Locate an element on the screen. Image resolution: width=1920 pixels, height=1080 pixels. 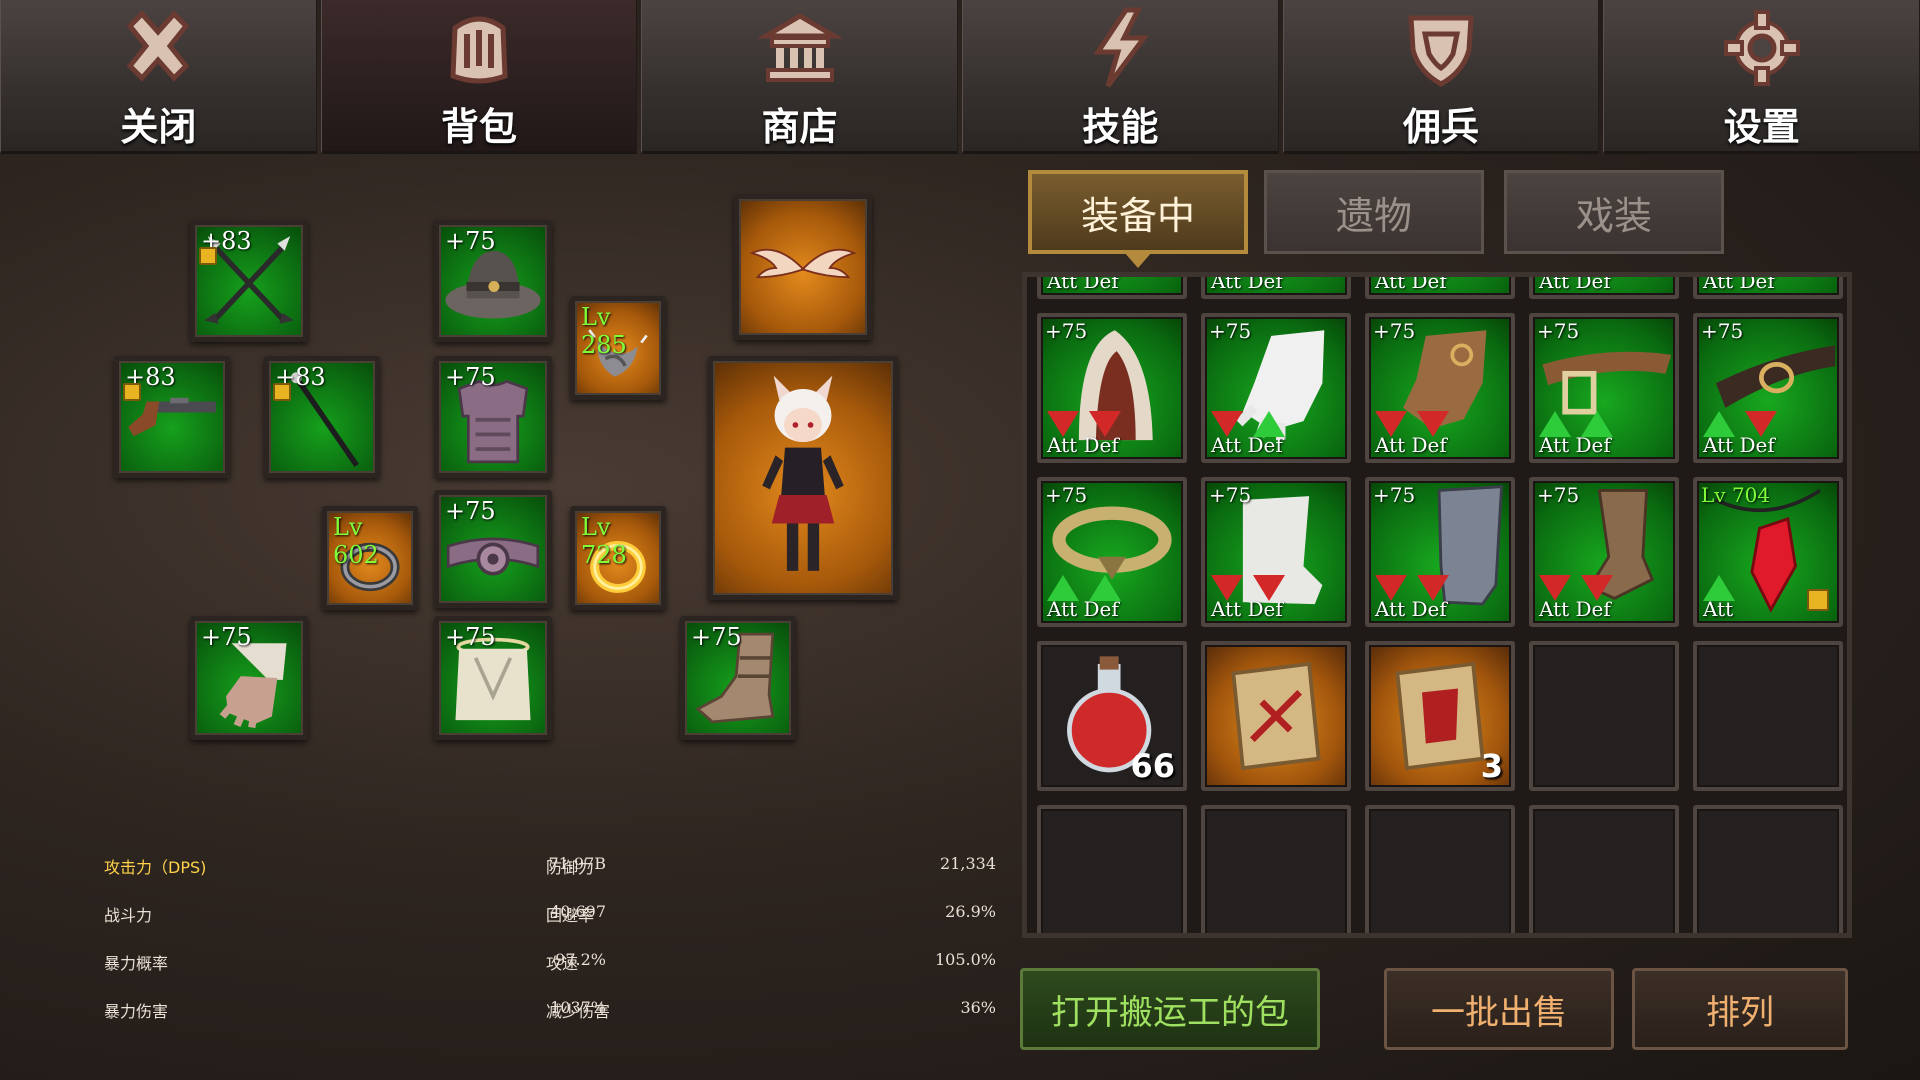
armor-slot: +75 is located at coordinates (493, 417).